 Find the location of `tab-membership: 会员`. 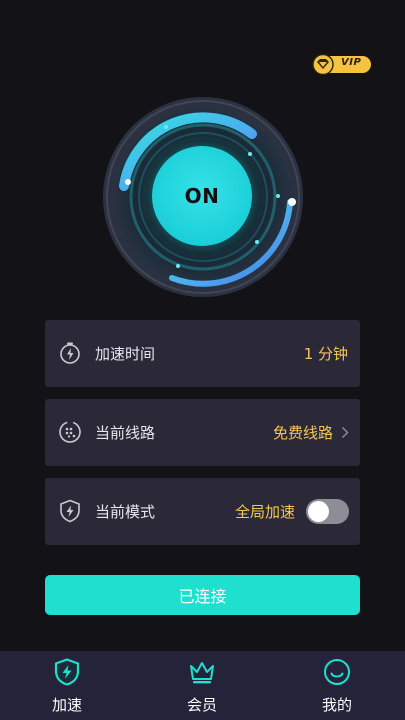

tab-membership: 会员 is located at coordinates (202, 685).